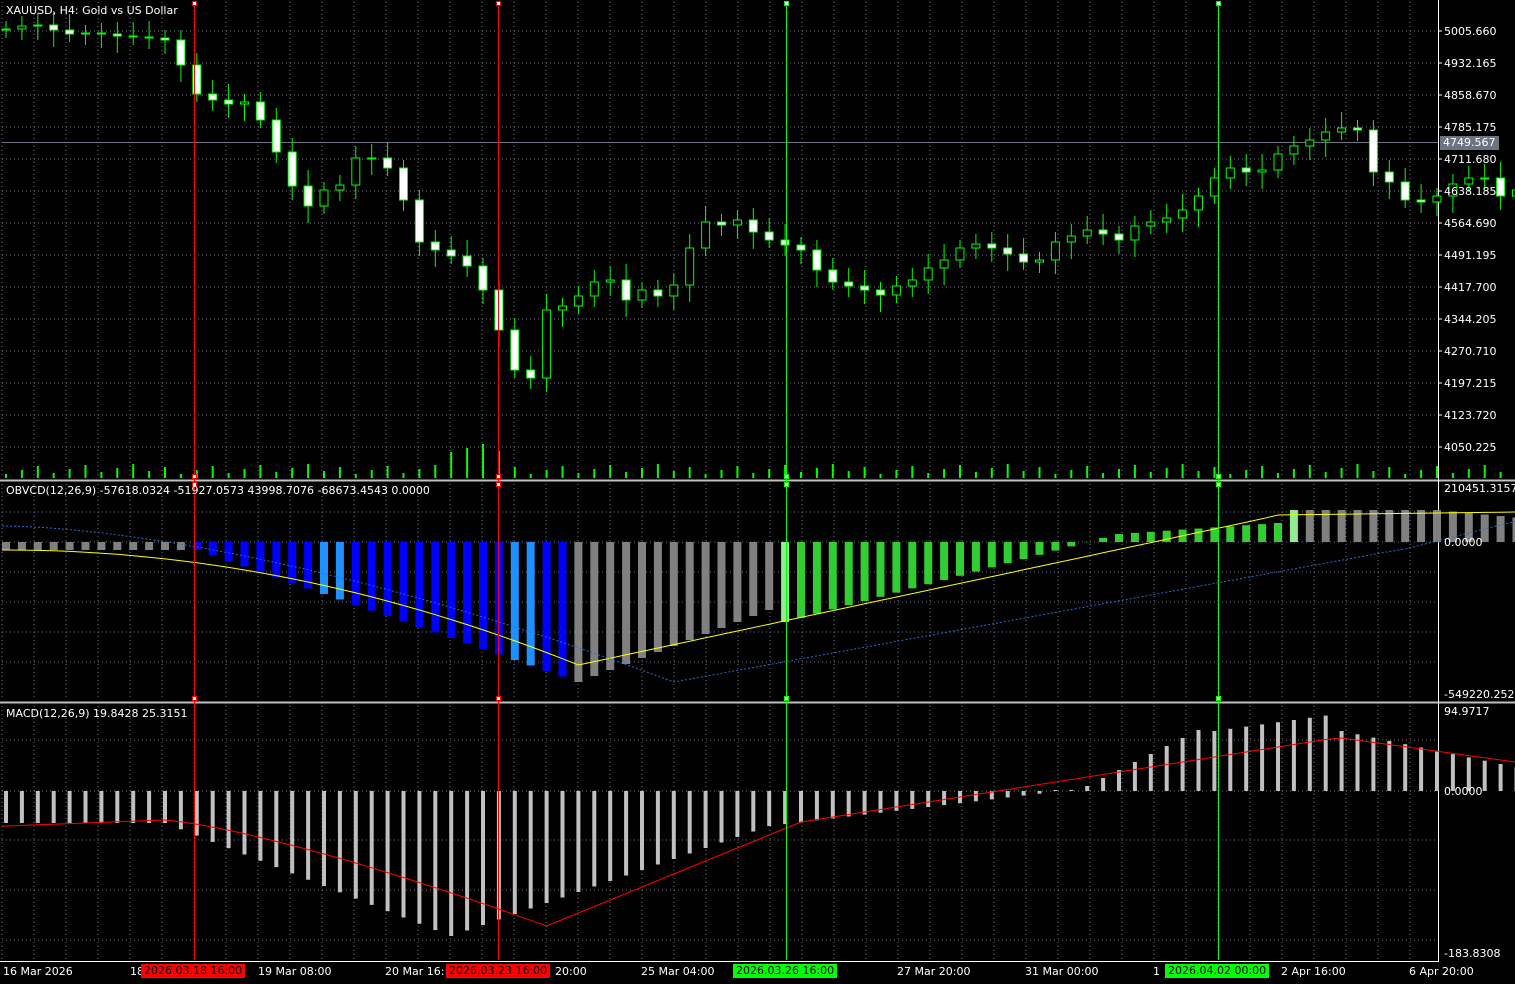 The width and height of the screenshot is (1515, 984). What do you see at coordinates (934, 971) in the screenshot?
I see `time-tick: 27 Mar 20:00` at bounding box center [934, 971].